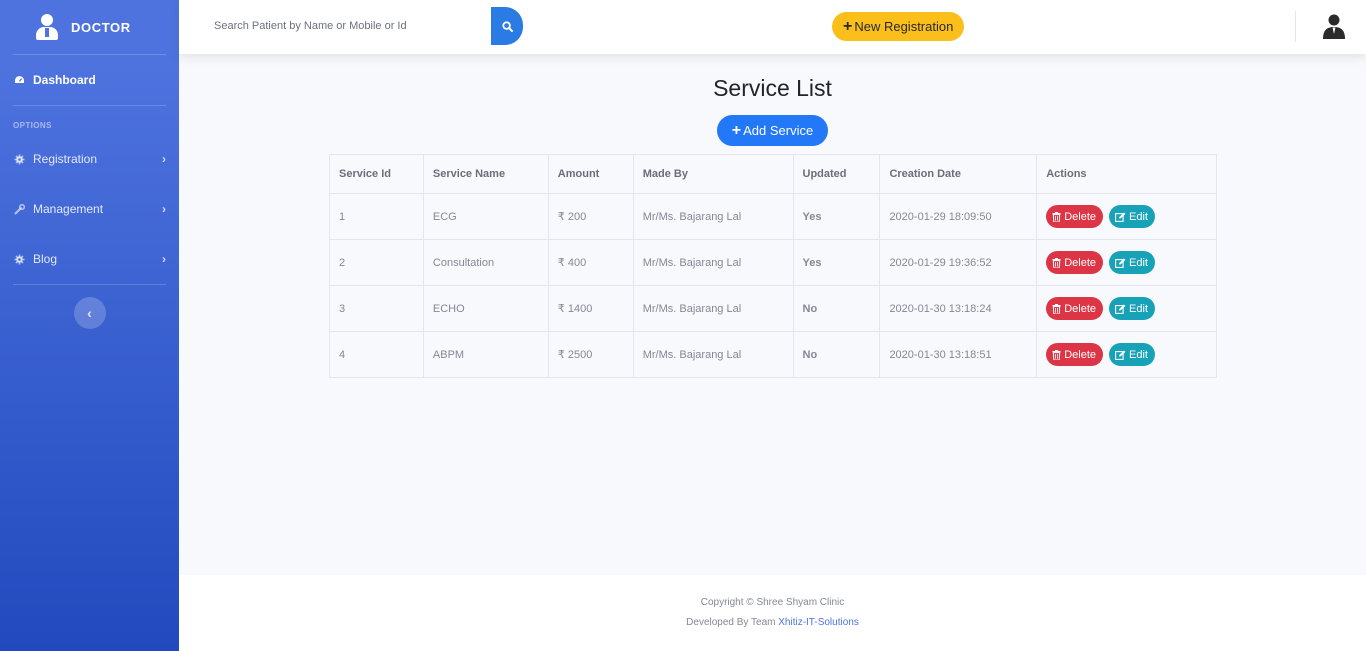  Describe the element at coordinates (376, 216) in the screenshot. I see `service-id: 1` at that location.